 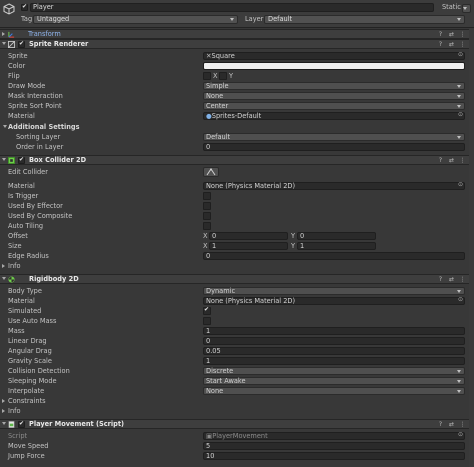 I want to click on auto-tiling-checkbox, so click(x=207, y=226).